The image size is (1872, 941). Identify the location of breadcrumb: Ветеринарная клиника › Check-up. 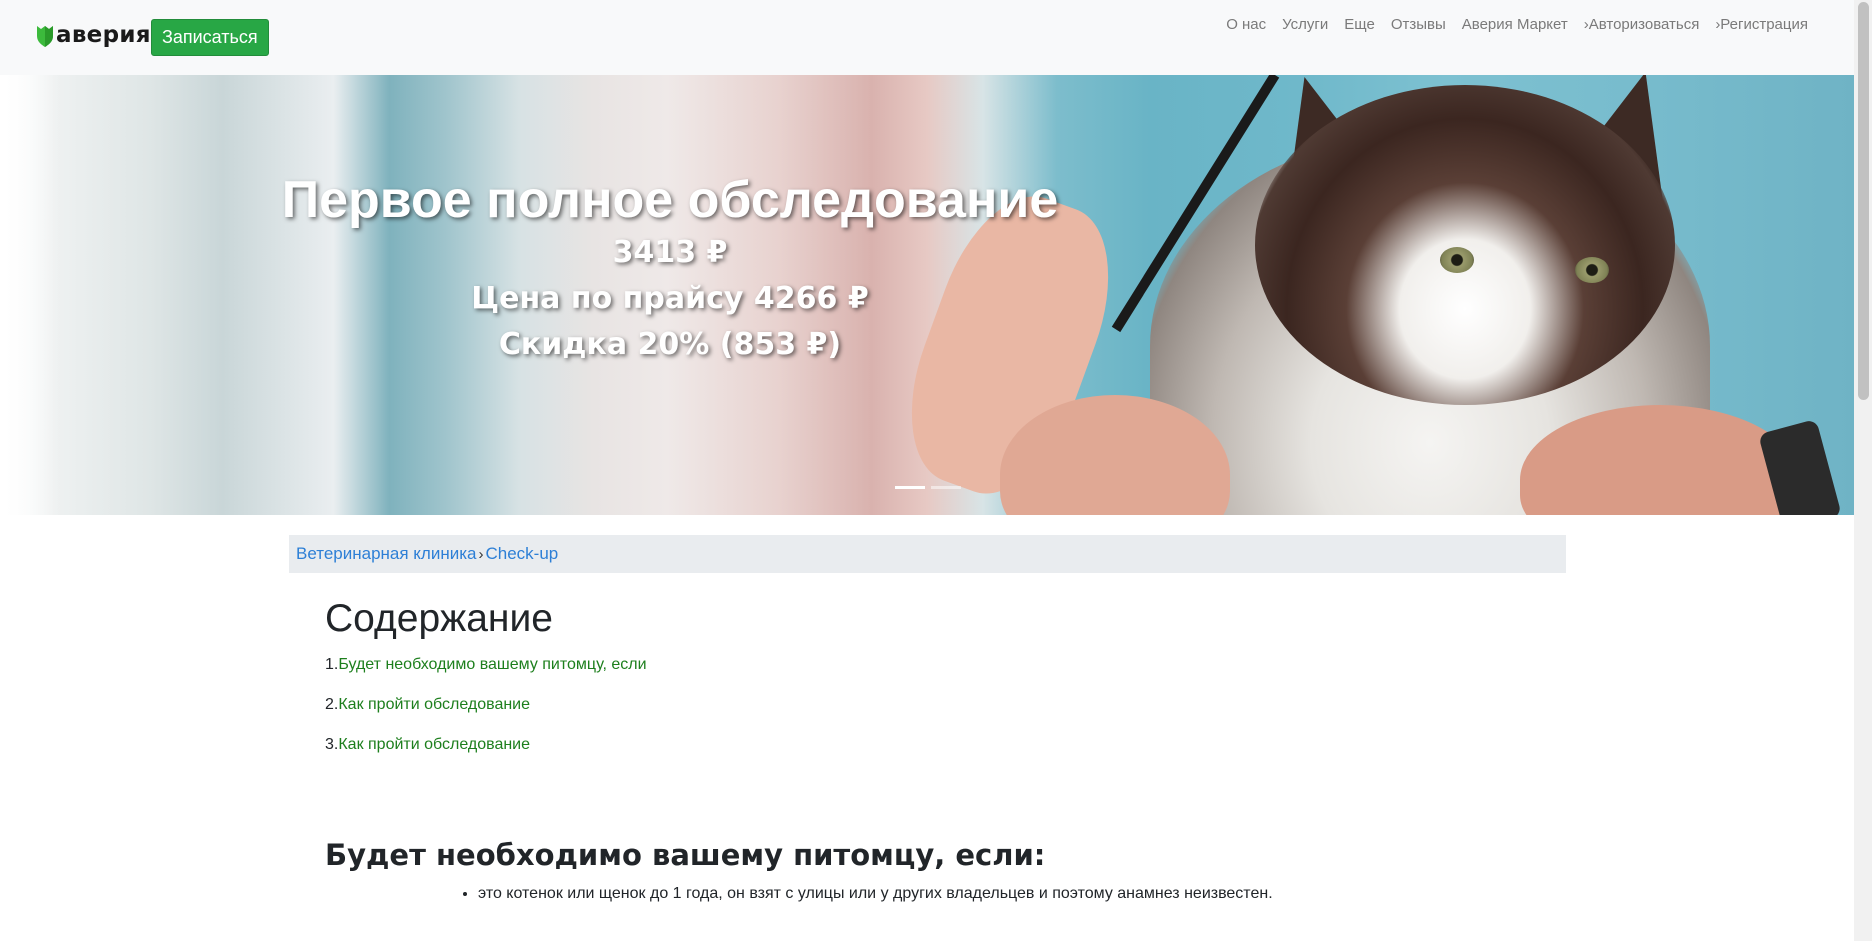
(927, 554).